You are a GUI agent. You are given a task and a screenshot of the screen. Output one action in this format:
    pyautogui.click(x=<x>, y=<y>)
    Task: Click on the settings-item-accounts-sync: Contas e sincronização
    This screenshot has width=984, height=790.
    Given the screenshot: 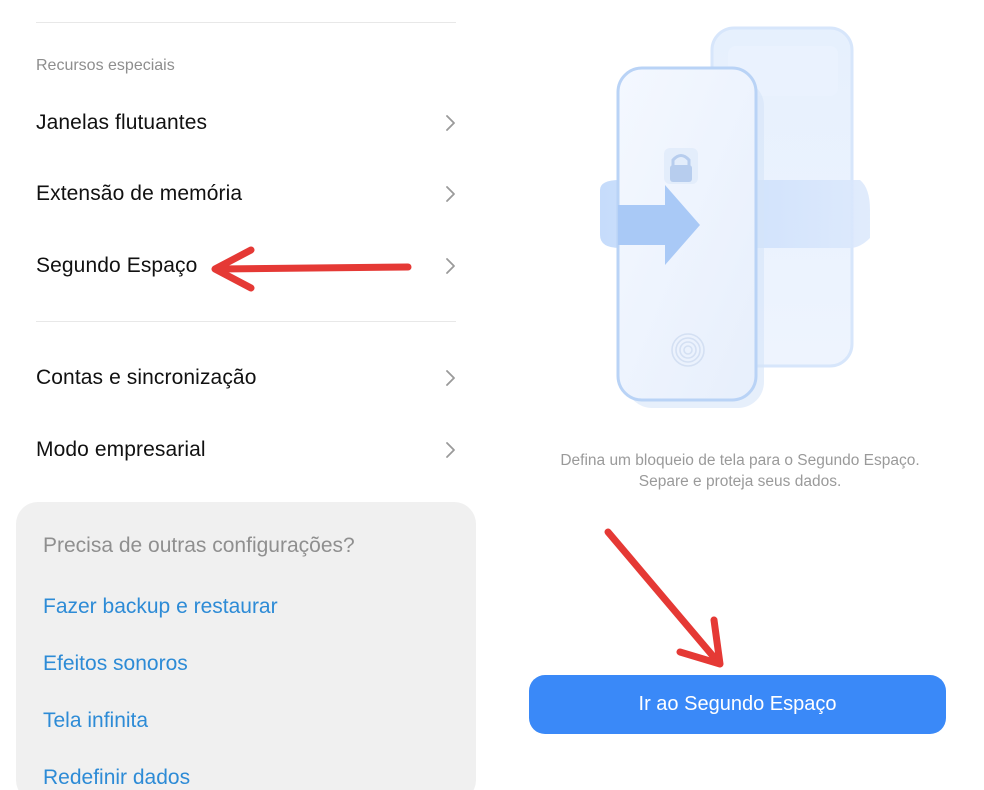 What is the action you would take?
    pyautogui.click(x=235, y=378)
    